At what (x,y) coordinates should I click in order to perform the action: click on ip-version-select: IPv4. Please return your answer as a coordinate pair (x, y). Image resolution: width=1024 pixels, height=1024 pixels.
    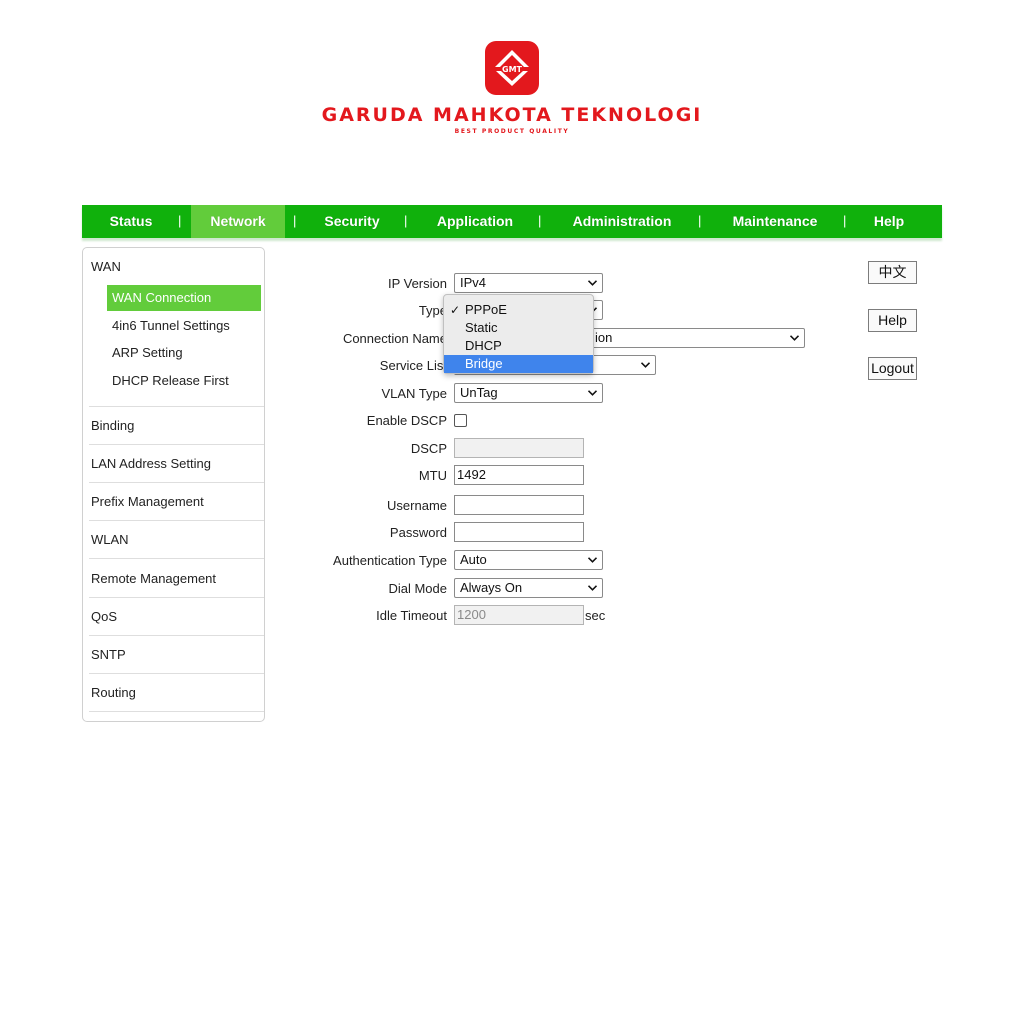
    Looking at the image, I should click on (528, 283).